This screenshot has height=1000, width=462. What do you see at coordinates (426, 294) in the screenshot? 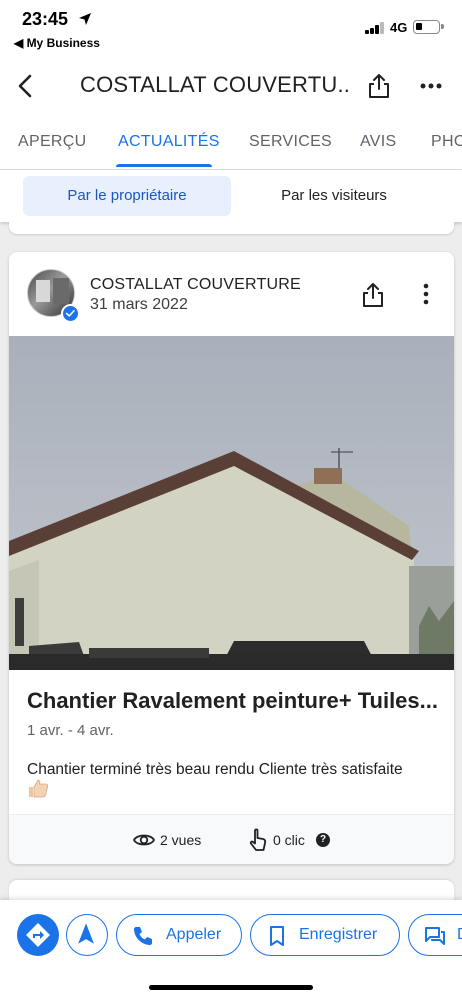
I see `more-vertical-icon` at bounding box center [426, 294].